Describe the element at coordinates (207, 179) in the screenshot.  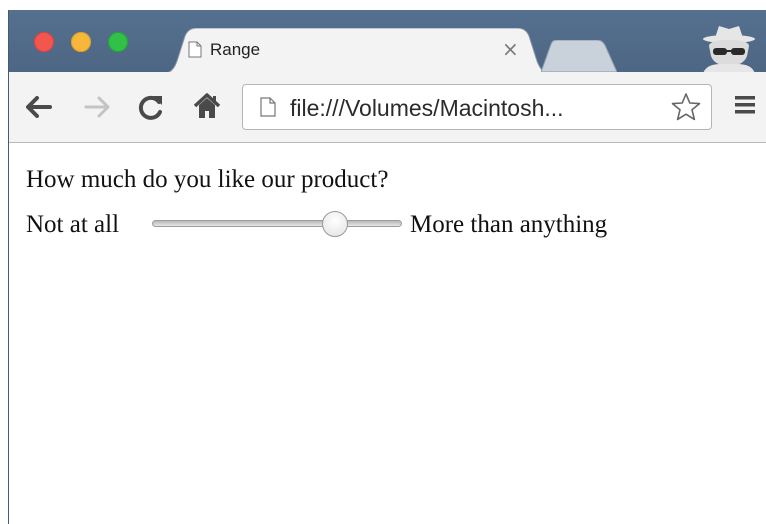
I see `question-text: How much do you like our product?` at that location.